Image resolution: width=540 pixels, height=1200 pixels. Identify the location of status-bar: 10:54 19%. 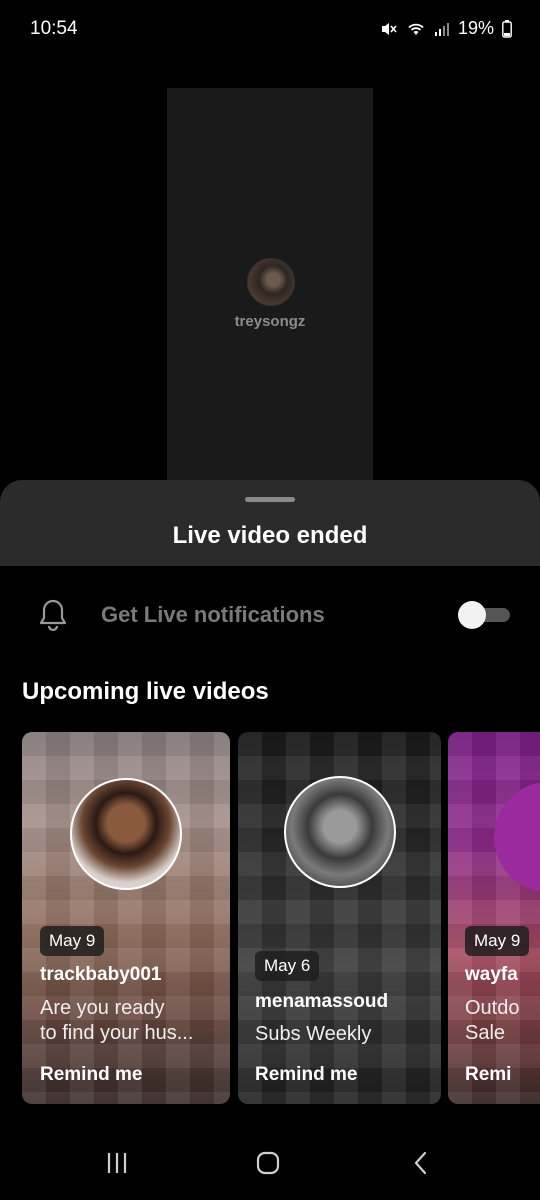
(270, 30).